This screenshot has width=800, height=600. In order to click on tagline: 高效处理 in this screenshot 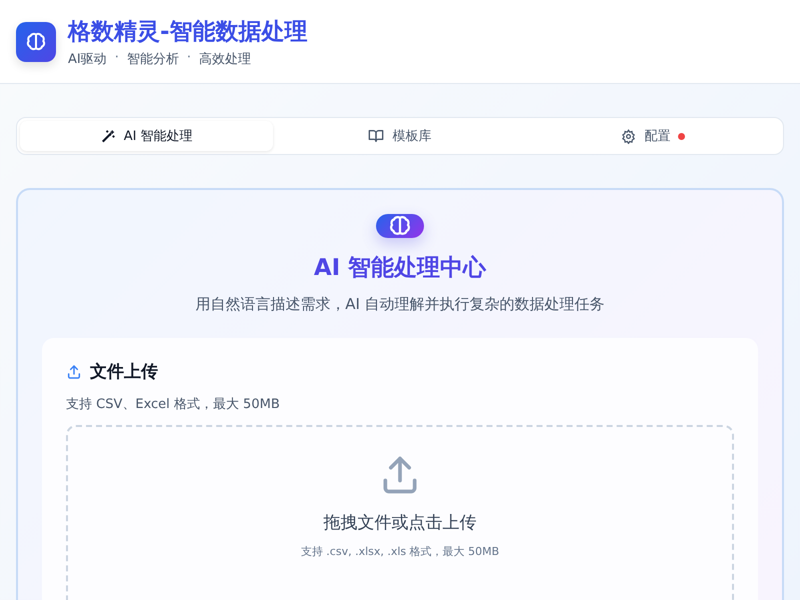, I will do `click(225, 59)`.